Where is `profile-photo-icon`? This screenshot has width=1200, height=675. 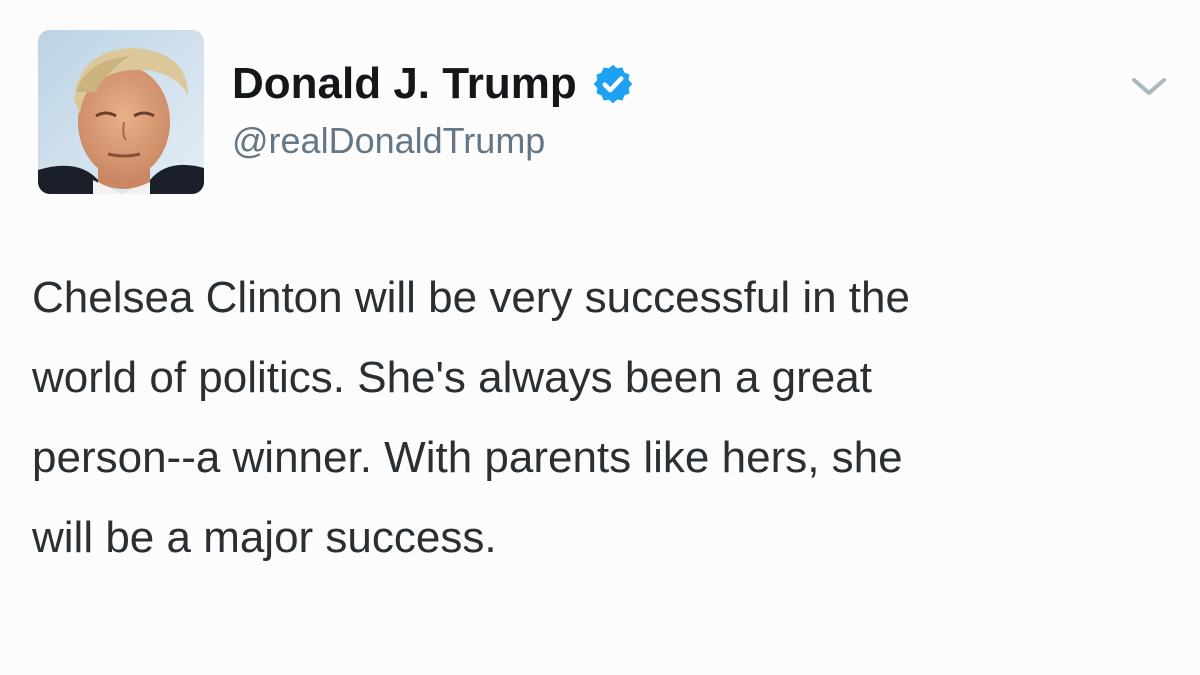
profile-photo-icon is located at coordinates (121, 112).